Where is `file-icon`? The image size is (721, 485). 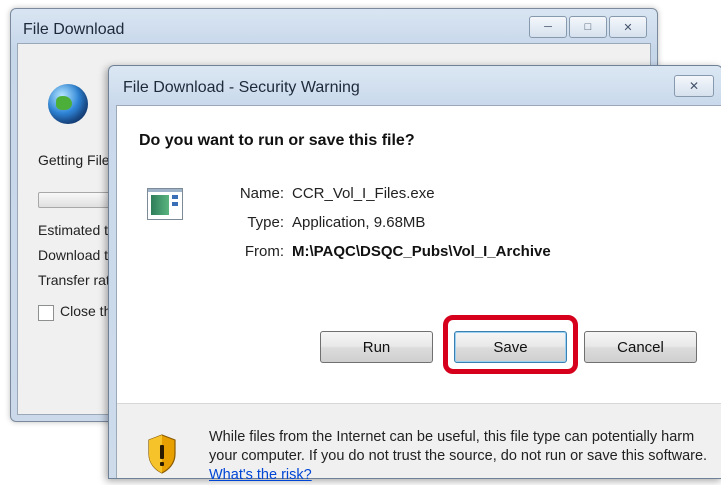 file-icon is located at coordinates (165, 204).